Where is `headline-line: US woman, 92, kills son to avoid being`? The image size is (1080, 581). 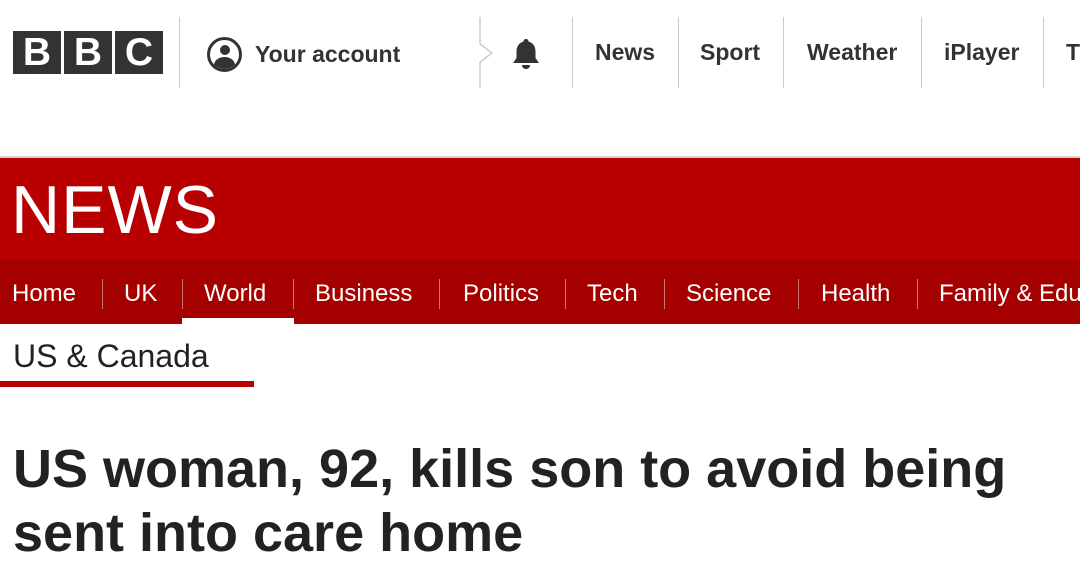 headline-line: US woman, 92, kills son to avoid being is located at coordinates (510, 469).